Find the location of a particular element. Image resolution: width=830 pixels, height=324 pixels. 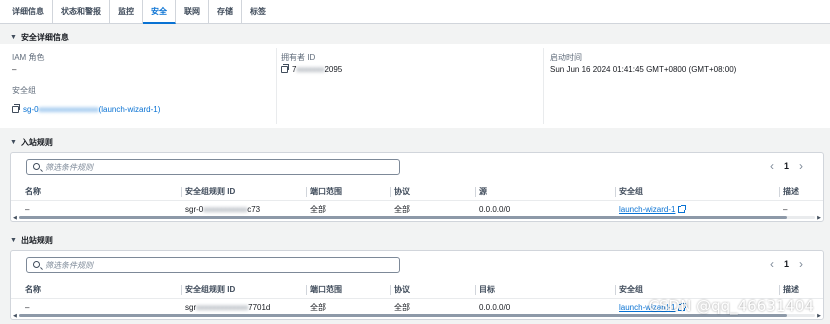

outbound-rules-header: ▼ 出站规则 is located at coordinates (31, 240).